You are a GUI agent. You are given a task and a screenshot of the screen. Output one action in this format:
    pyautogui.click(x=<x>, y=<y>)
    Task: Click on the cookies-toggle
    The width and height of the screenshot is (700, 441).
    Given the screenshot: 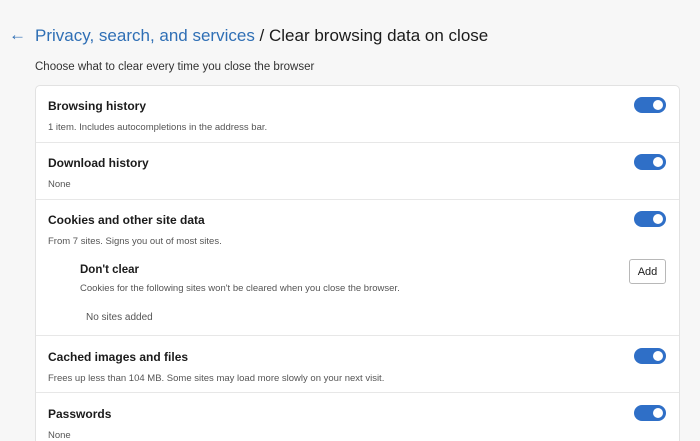 What is the action you would take?
    pyautogui.click(x=650, y=219)
    